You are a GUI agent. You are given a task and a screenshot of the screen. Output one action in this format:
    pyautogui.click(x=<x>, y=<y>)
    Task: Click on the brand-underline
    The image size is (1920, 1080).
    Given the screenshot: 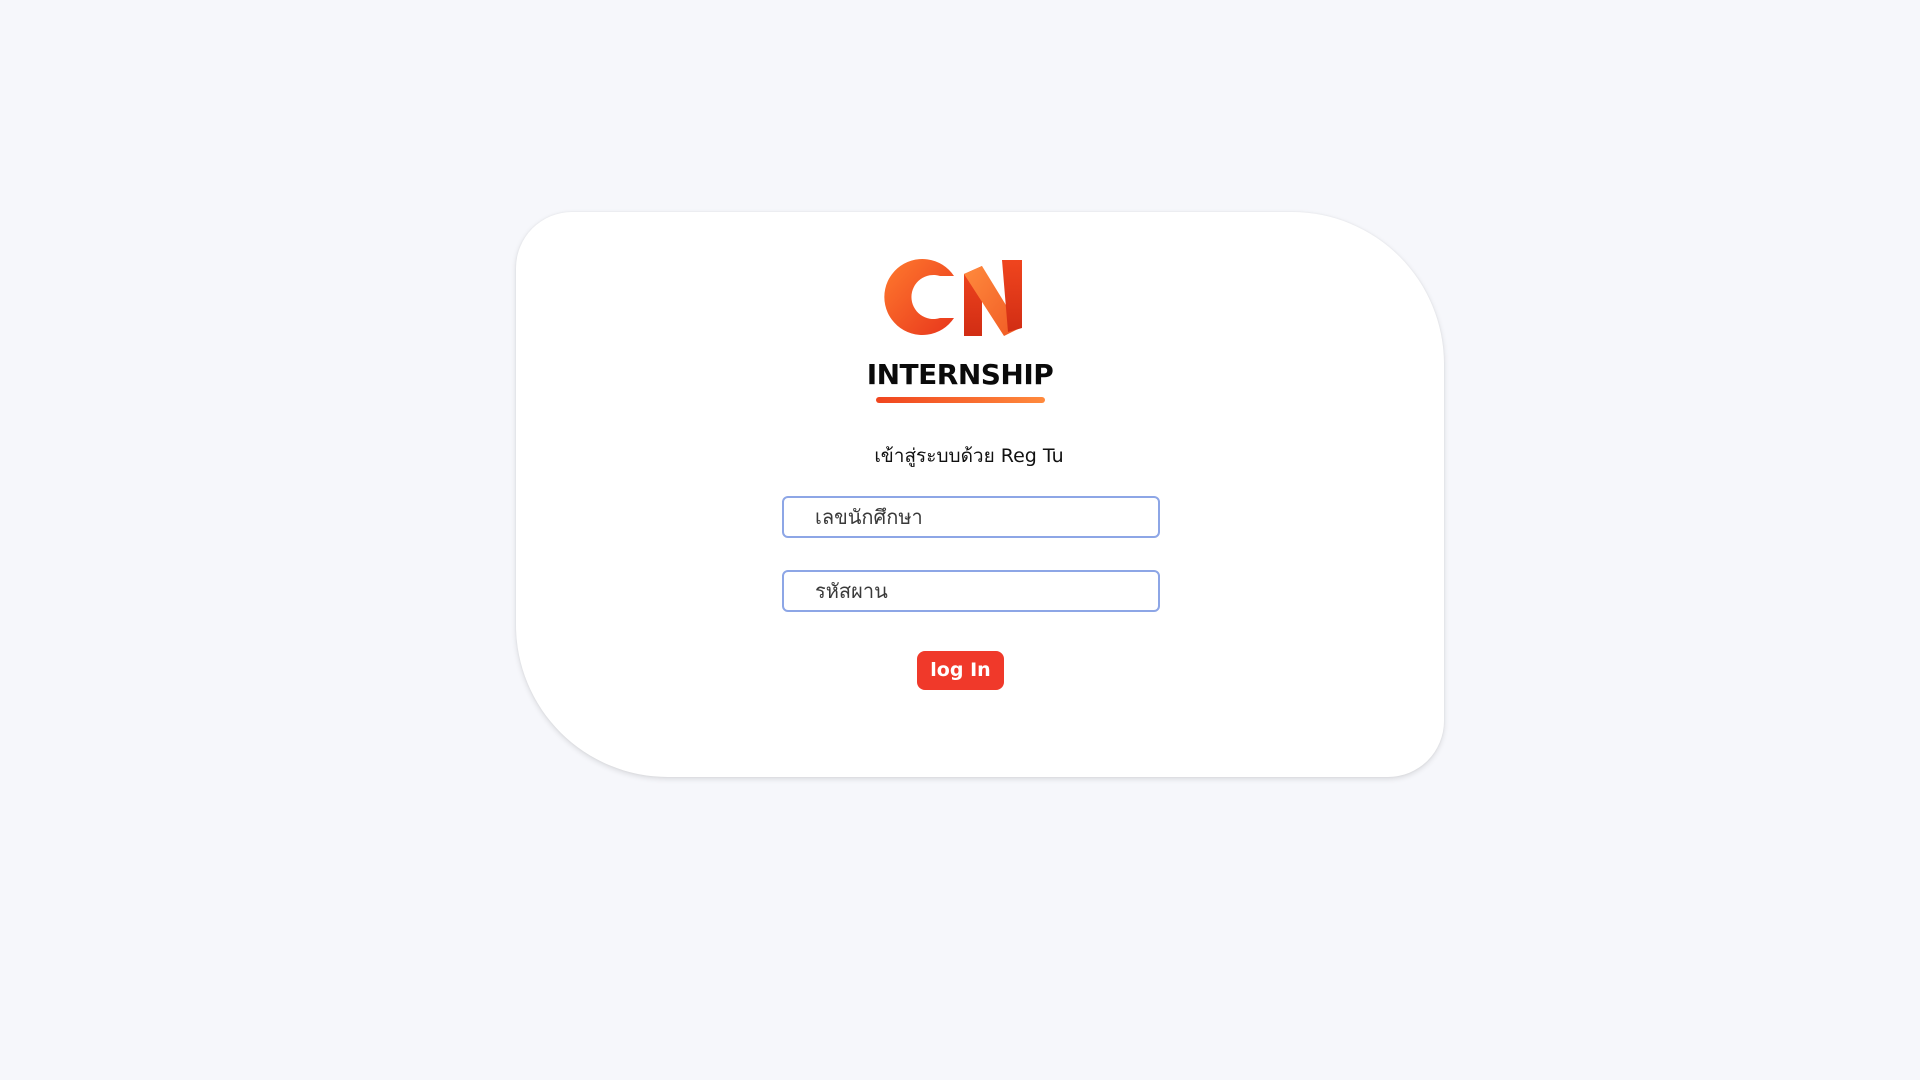 What is the action you would take?
    pyautogui.click(x=960, y=400)
    